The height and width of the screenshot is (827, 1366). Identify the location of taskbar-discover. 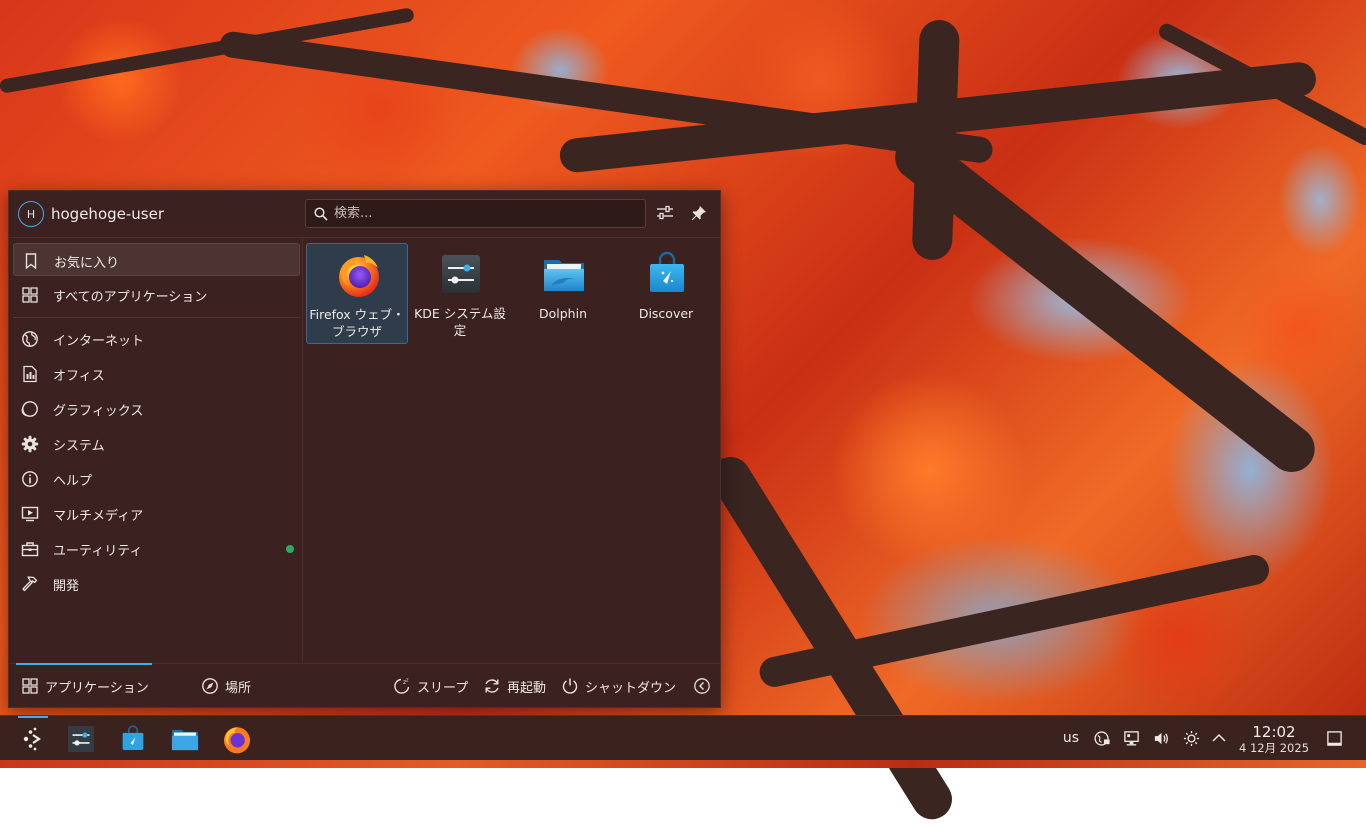
(133, 739).